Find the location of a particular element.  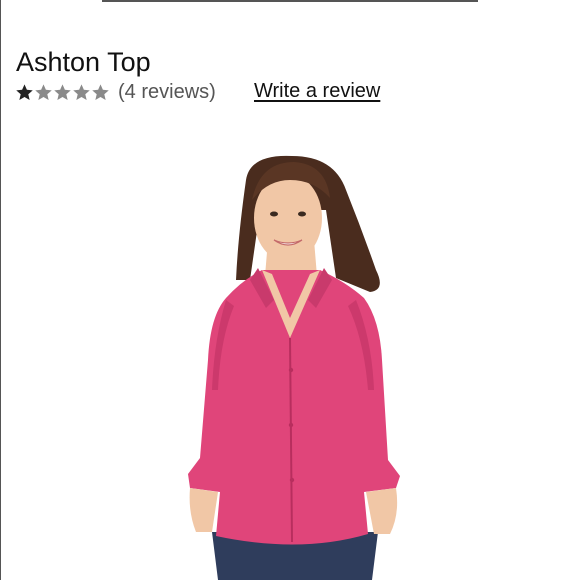

top-divider is located at coordinates (290, 1).